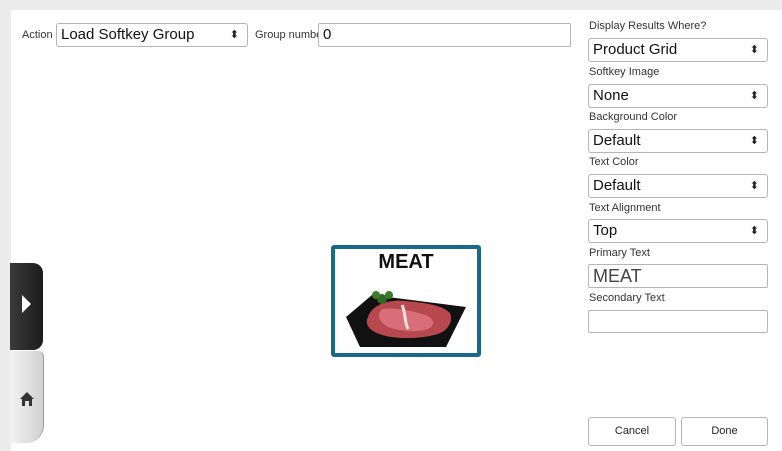 The width and height of the screenshot is (782, 451). Describe the element at coordinates (406, 262) in the screenshot. I see `preview-primary-text: MEAT` at that location.